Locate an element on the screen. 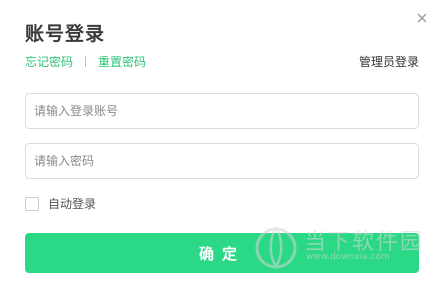  link-divider is located at coordinates (86, 61).